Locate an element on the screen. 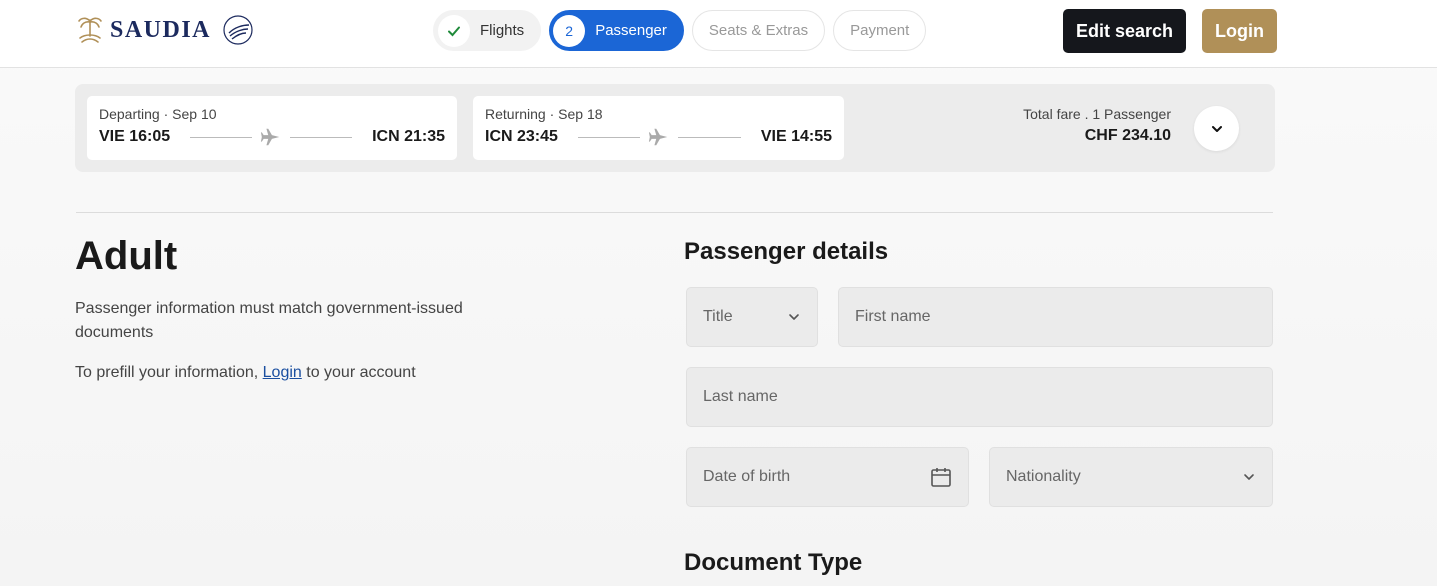  origin-time: VIE 16:05 is located at coordinates (135, 136).